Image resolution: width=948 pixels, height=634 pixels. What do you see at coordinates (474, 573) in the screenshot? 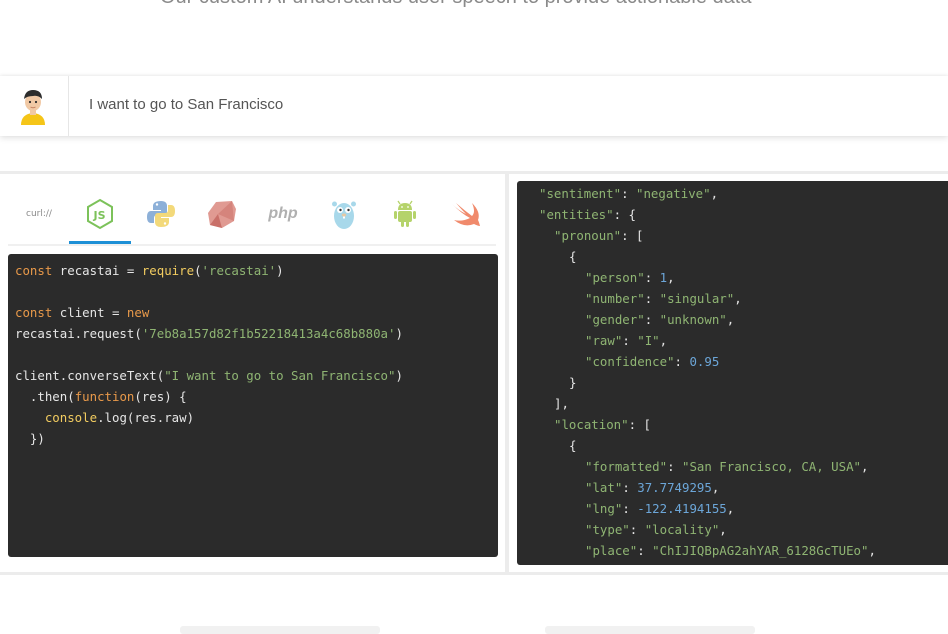
I see `panel-bottom-border` at bounding box center [474, 573].